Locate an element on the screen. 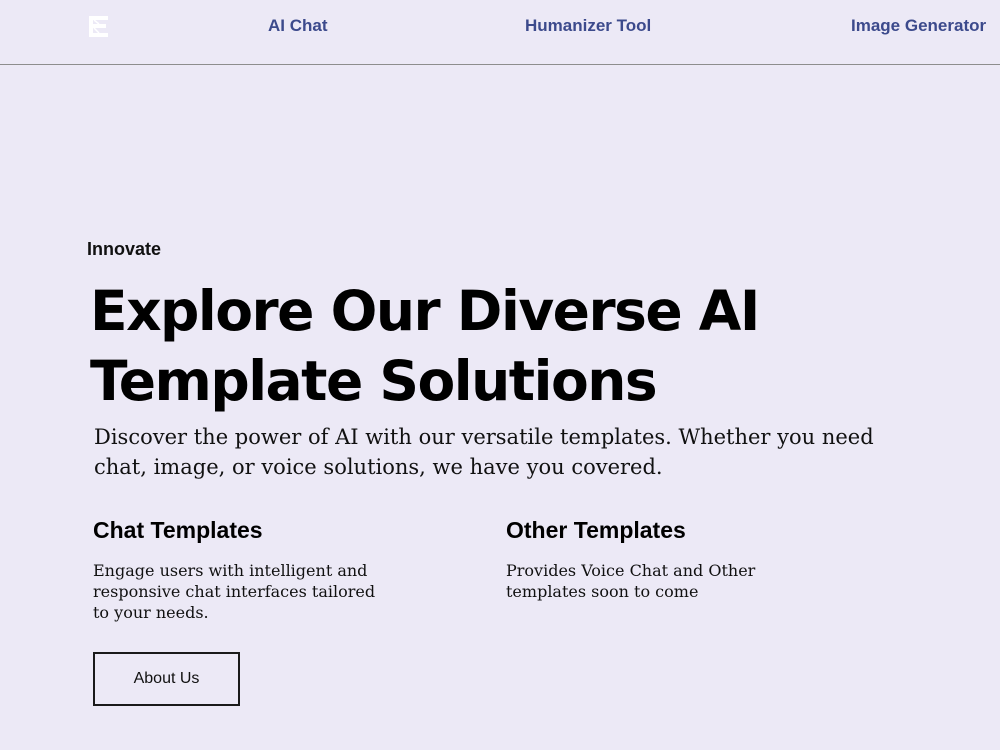 Image resolution: width=1000 pixels, height=750 pixels. about-us-button: About Us is located at coordinates (166, 679).